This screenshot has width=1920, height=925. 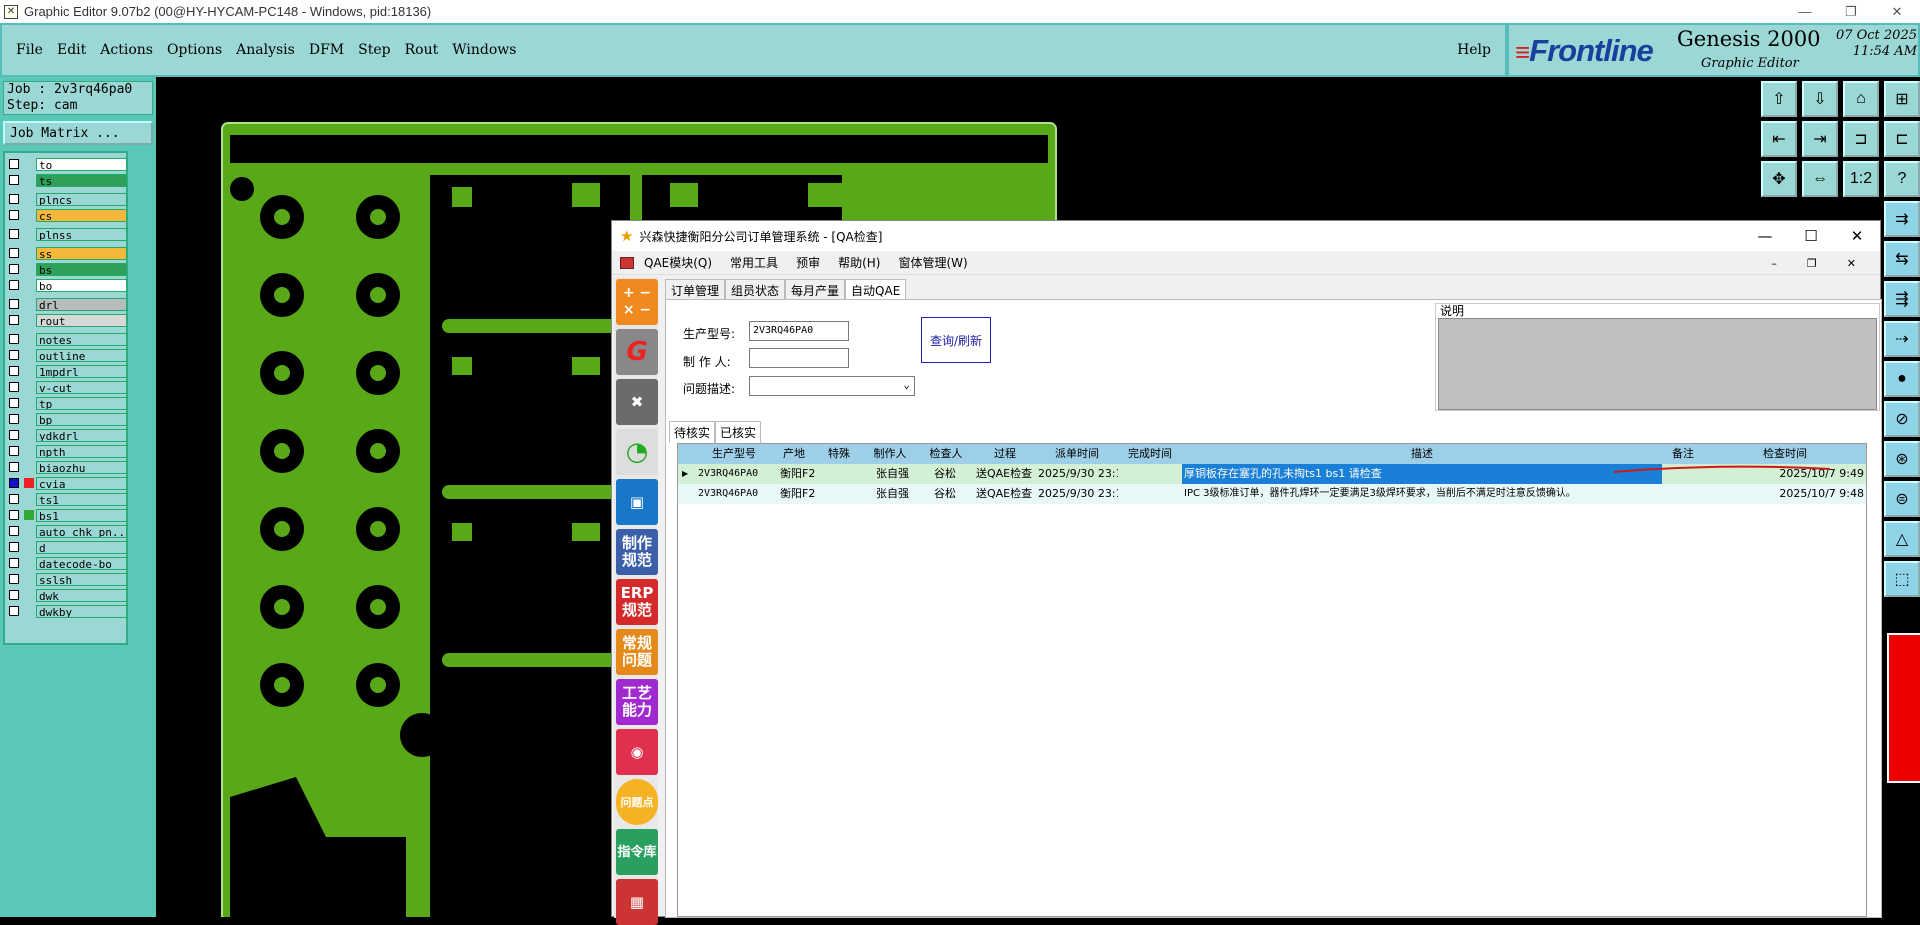 I want to click on col-remark: 备注, so click(x=1683, y=454).